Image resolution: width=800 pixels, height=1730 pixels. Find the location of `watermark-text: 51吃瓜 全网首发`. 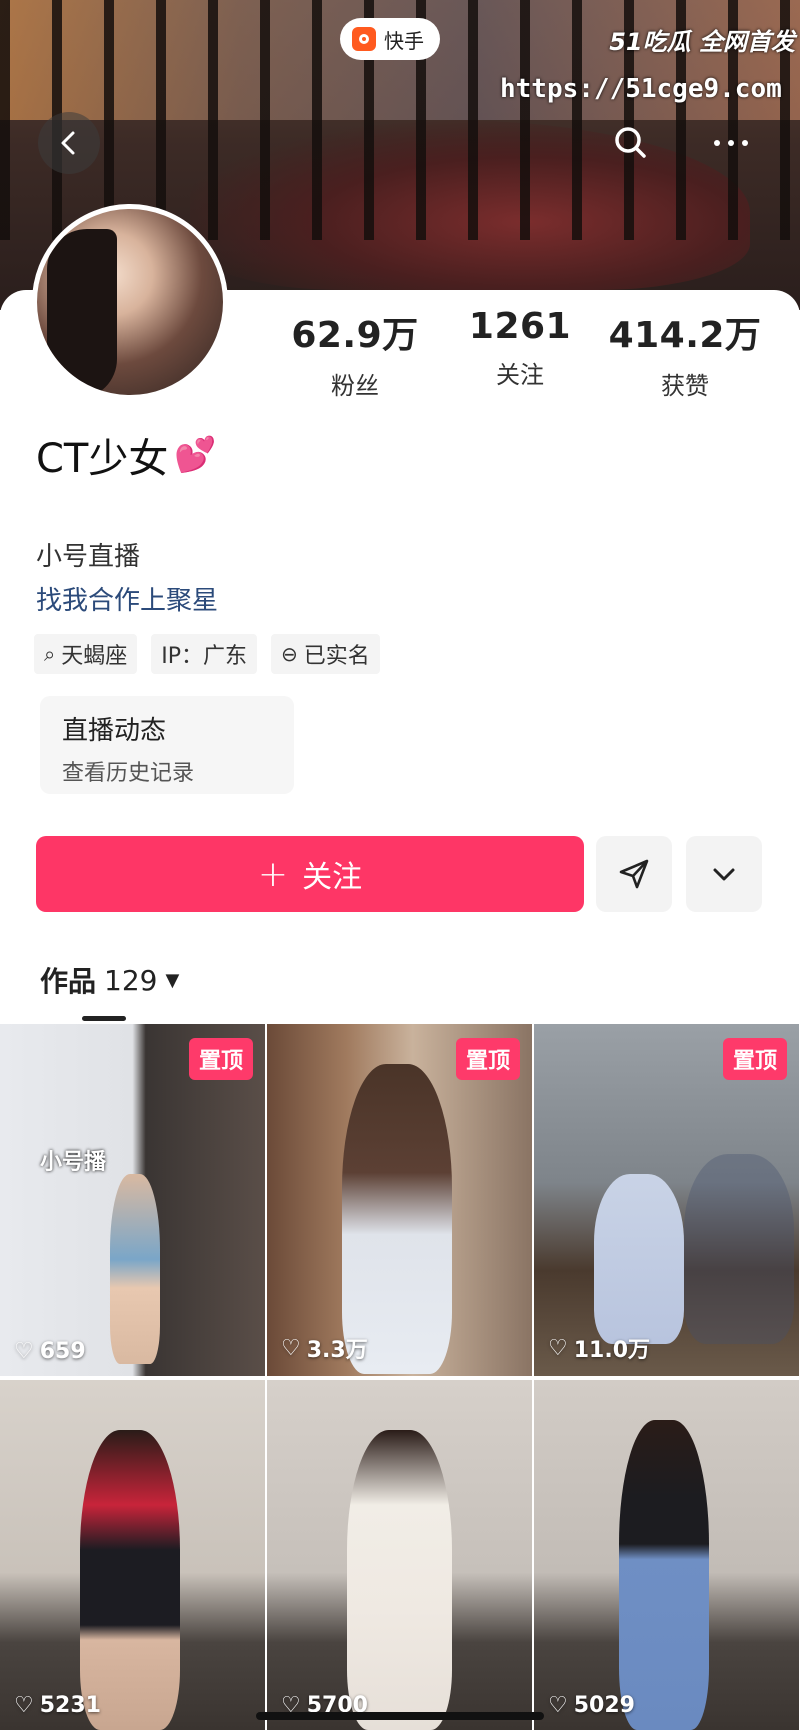

watermark-text: 51吃瓜 全网首发 is located at coordinates (702, 42).